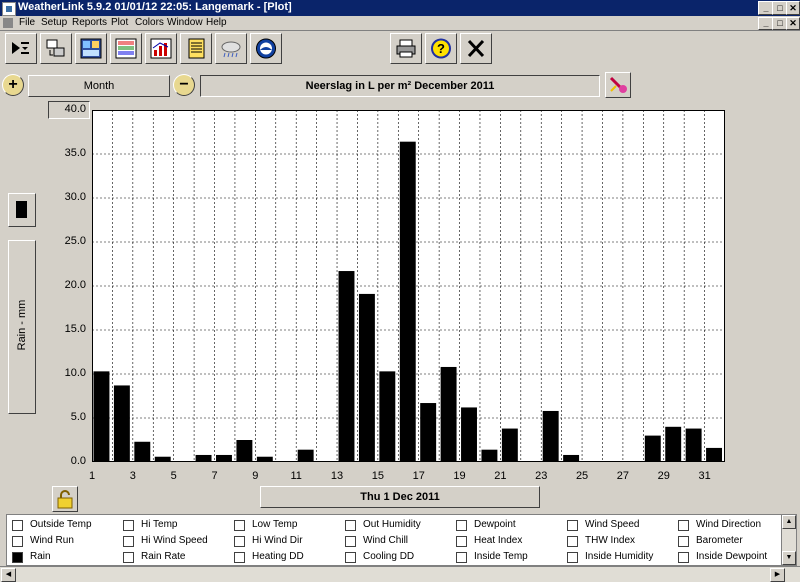  What do you see at coordinates (8, 575) in the screenshot?
I see `scroll-left-icon: ◀` at bounding box center [8, 575].